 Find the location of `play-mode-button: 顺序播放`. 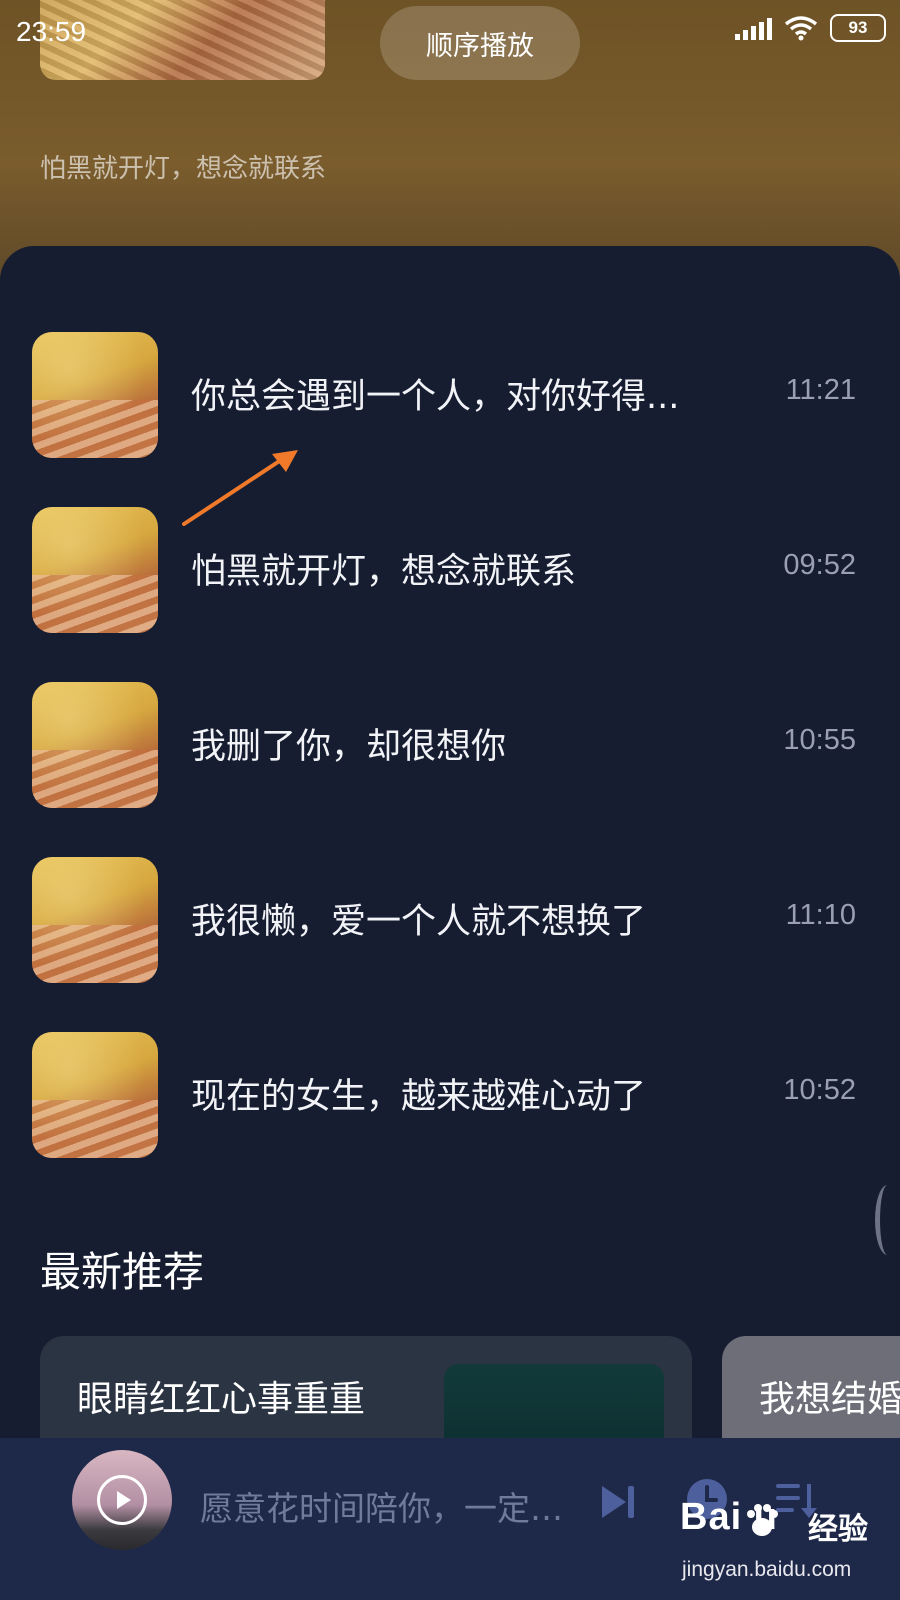

play-mode-button: 顺序播放 is located at coordinates (480, 43).